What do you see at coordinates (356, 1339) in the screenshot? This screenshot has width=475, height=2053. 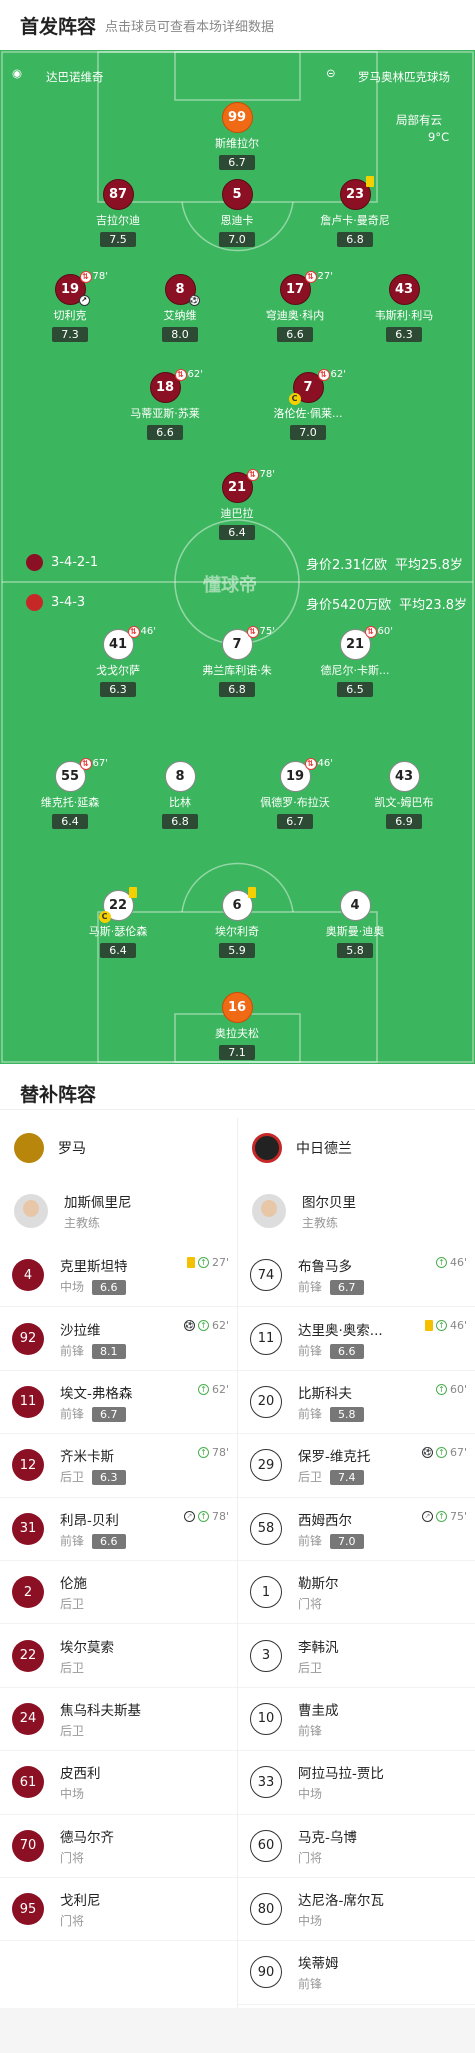 I see `sub-player-row: 11 达里奥·奥索... 前锋 6.6 ↑ 46'` at bounding box center [356, 1339].